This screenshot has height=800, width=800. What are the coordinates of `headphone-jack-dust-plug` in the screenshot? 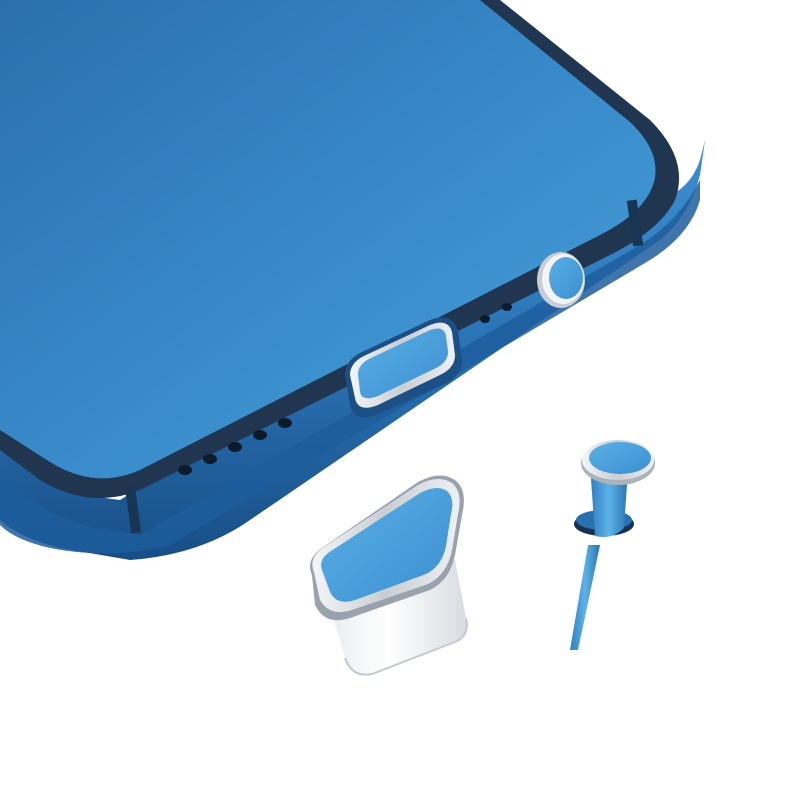 It's located at (612, 545).